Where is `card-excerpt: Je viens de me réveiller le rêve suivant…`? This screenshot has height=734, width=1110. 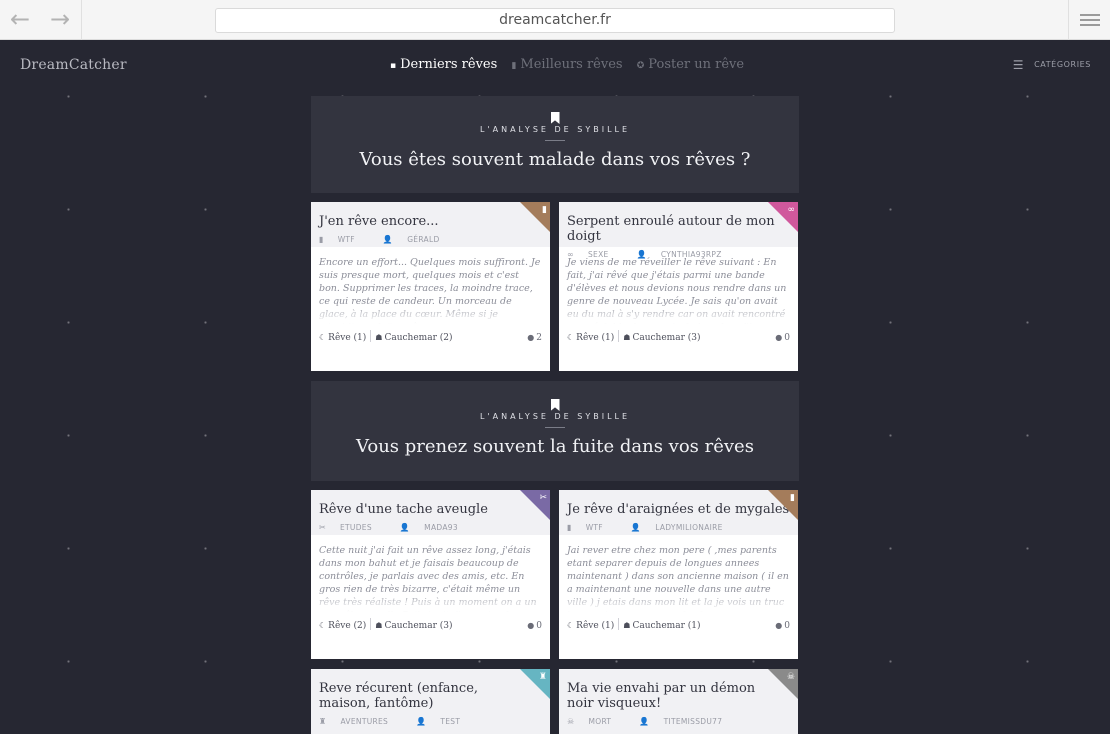
card-excerpt: Je viens de me réveiller le rêve suivant… is located at coordinates (678, 285).